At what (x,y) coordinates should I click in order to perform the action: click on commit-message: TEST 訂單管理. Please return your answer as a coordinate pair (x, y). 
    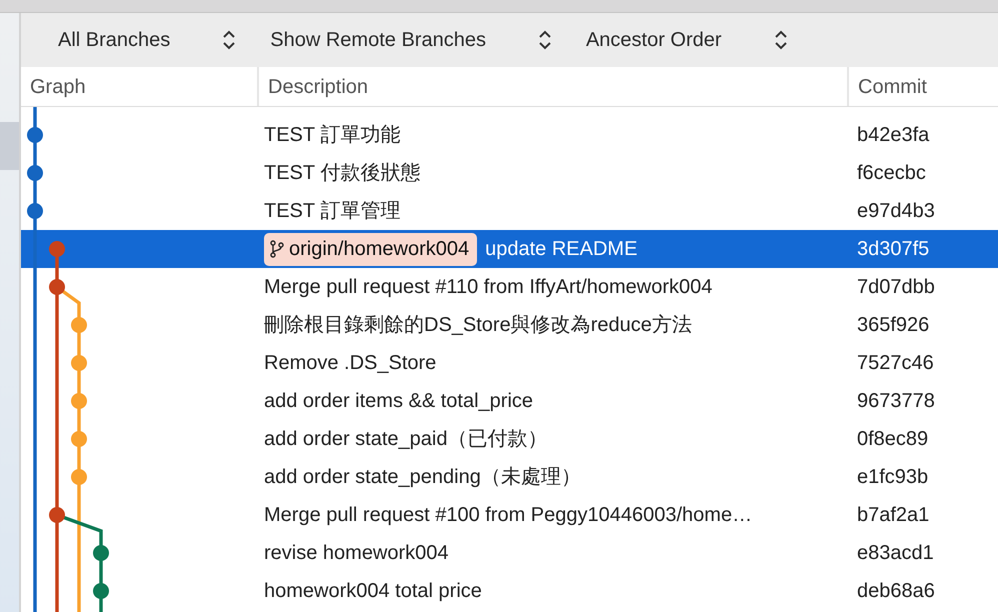
    Looking at the image, I should click on (332, 211).